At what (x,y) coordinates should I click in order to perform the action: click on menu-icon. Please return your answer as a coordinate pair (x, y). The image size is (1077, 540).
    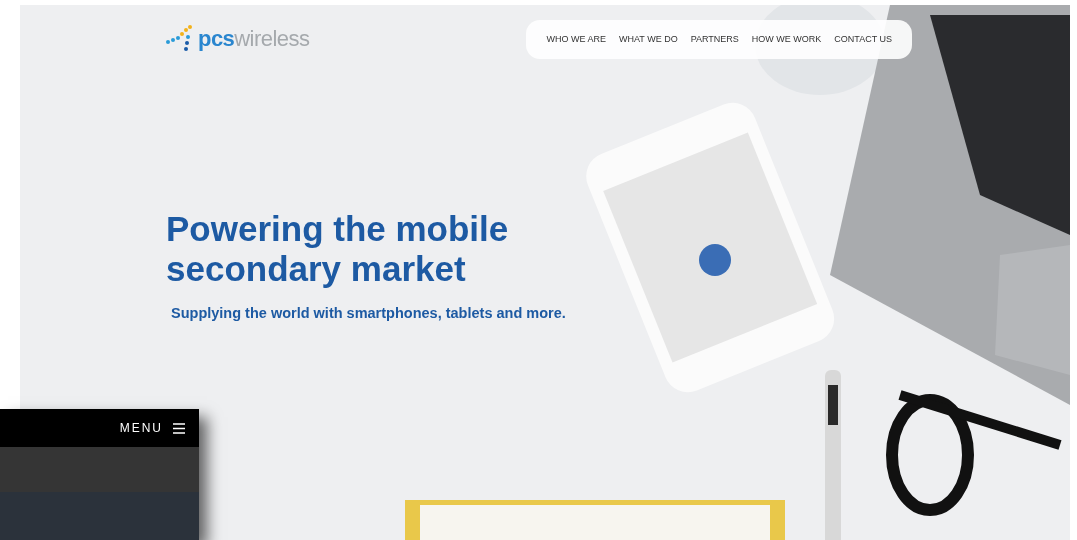
    Looking at the image, I should click on (179, 428).